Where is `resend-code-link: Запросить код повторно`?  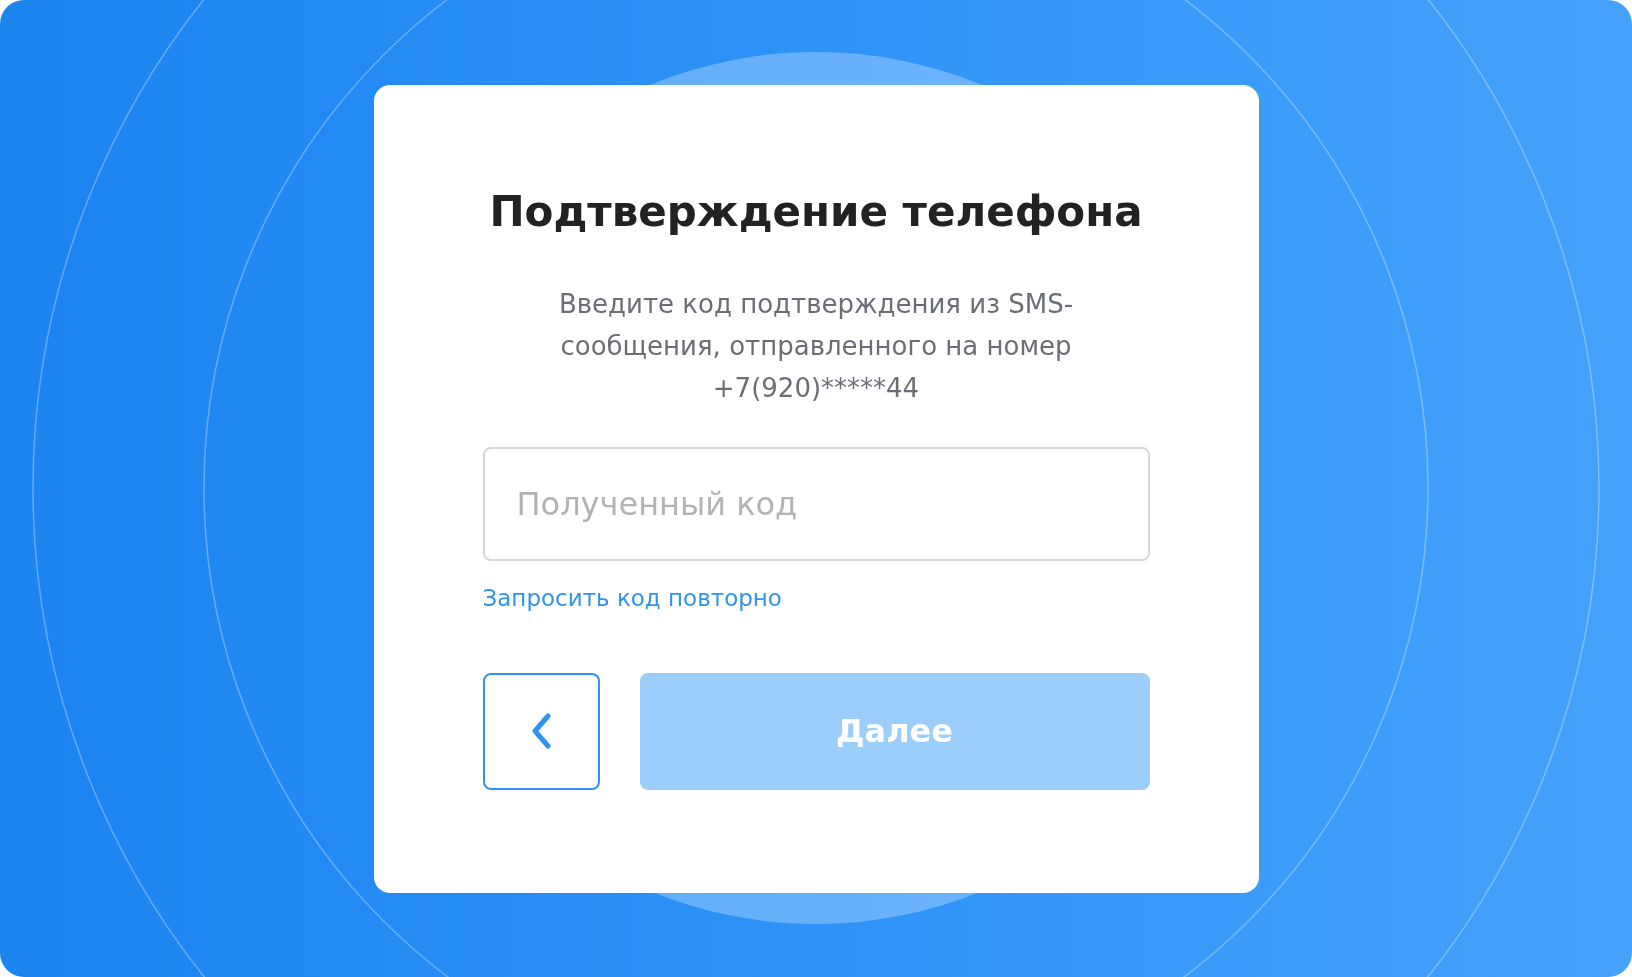 resend-code-link: Запросить код повторно is located at coordinates (632, 597).